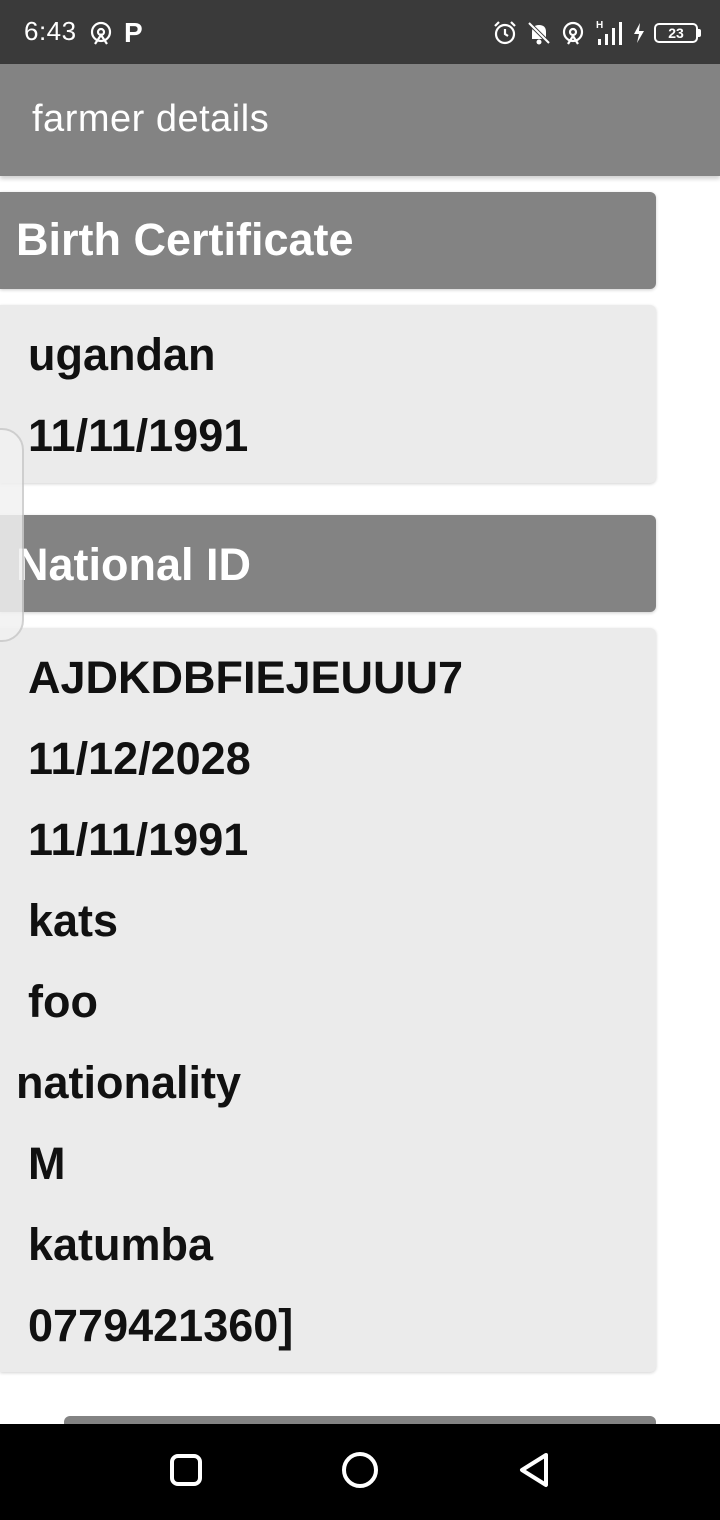  I want to click on network-type-label: H, so click(599, 25).